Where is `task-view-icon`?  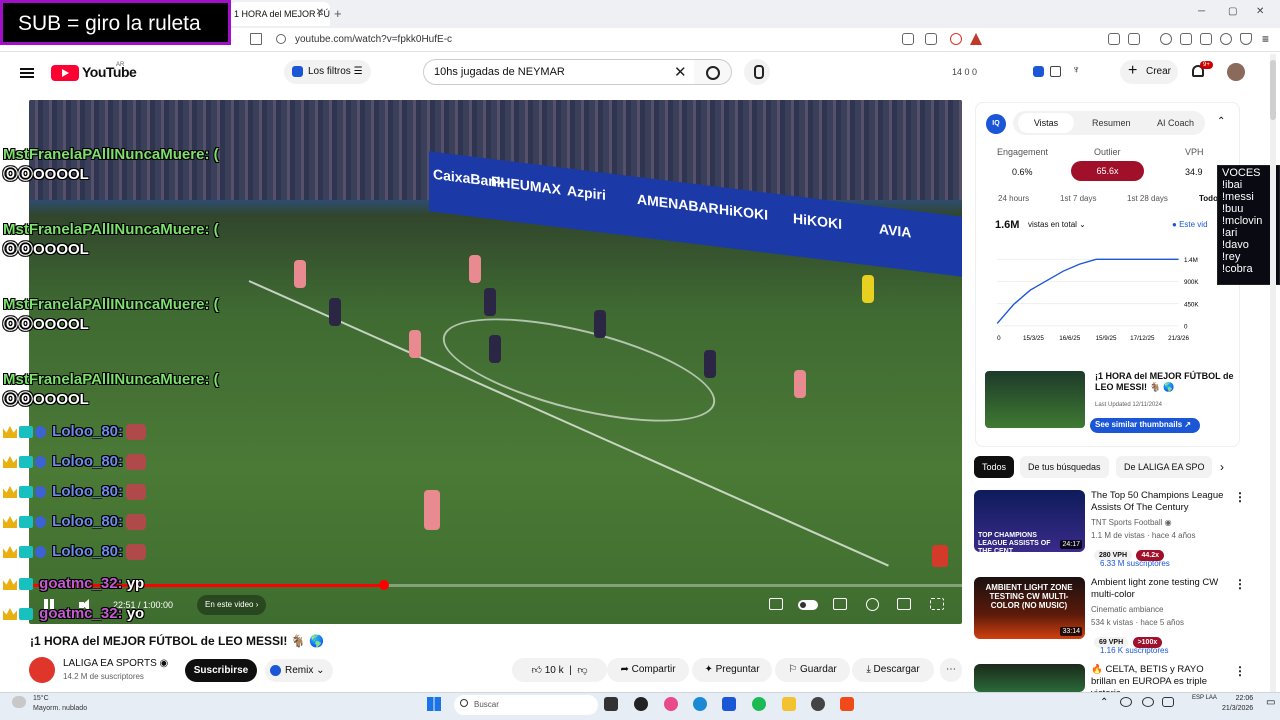 task-view-icon is located at coordinates (611, 704).